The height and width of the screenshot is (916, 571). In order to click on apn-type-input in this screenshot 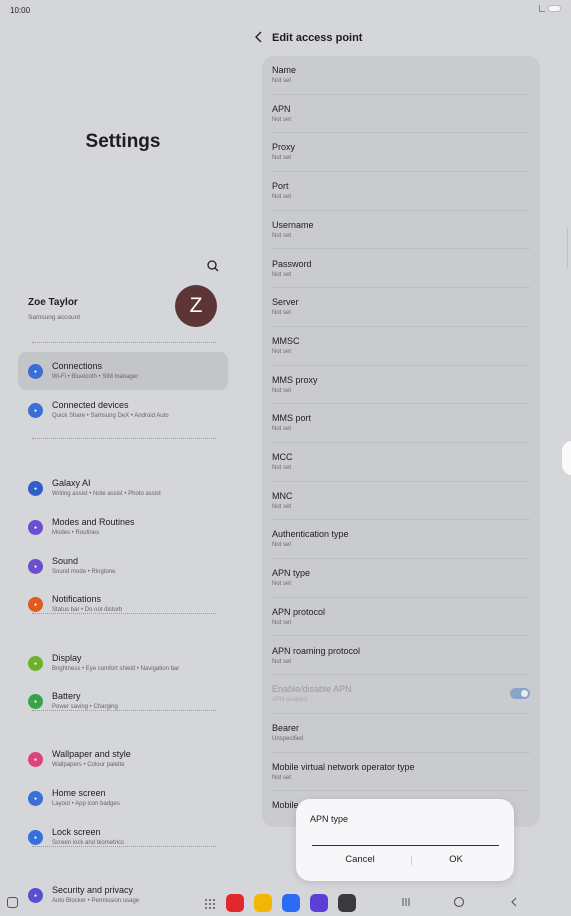, I will do `click(405, 839)`.